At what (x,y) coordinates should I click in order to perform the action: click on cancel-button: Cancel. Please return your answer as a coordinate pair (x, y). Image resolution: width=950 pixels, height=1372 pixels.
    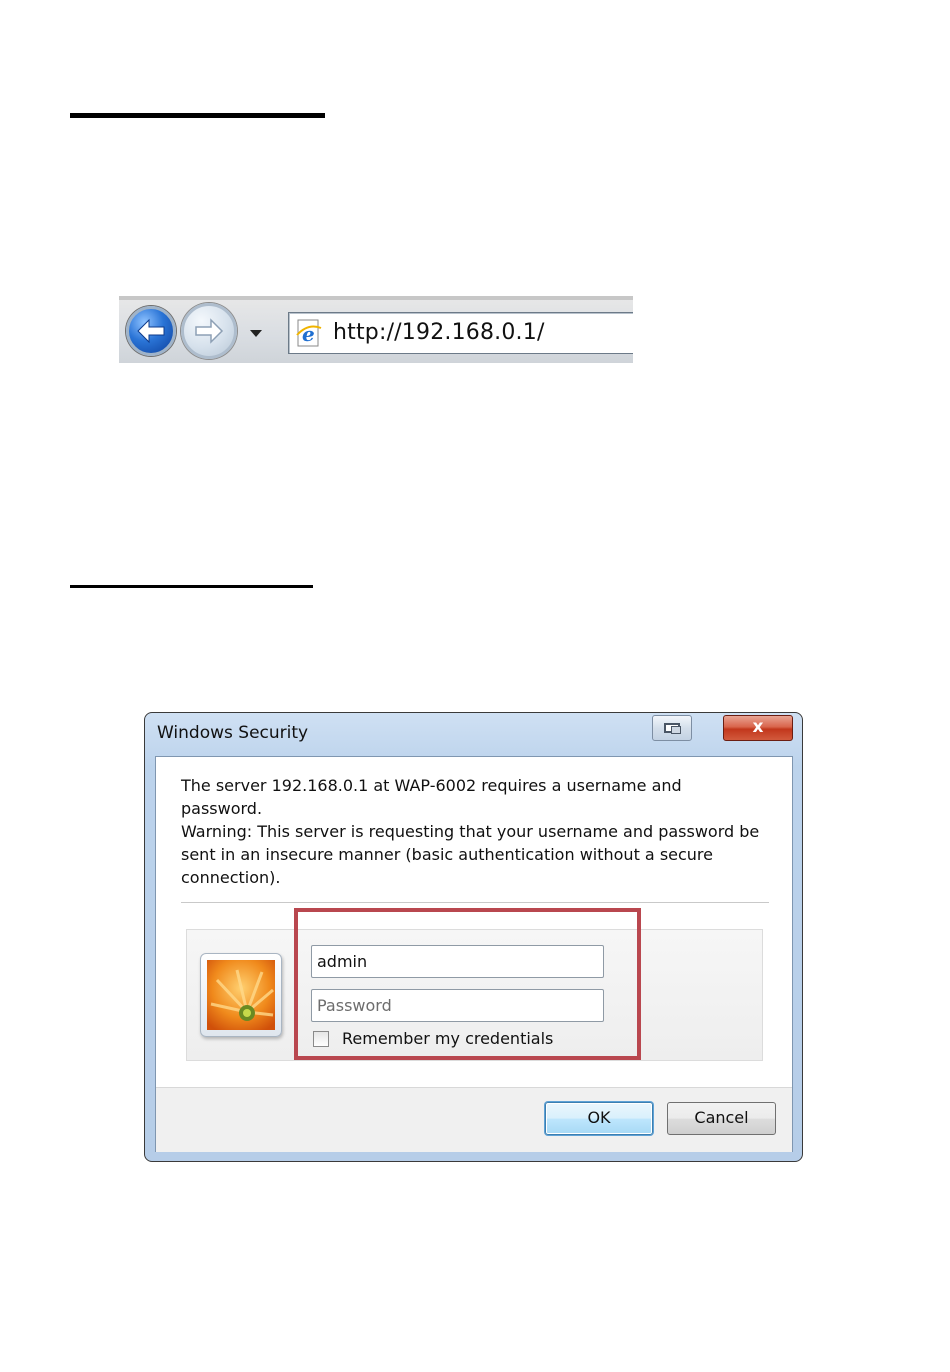
    Looking at the image, I should click on (721, 1118).